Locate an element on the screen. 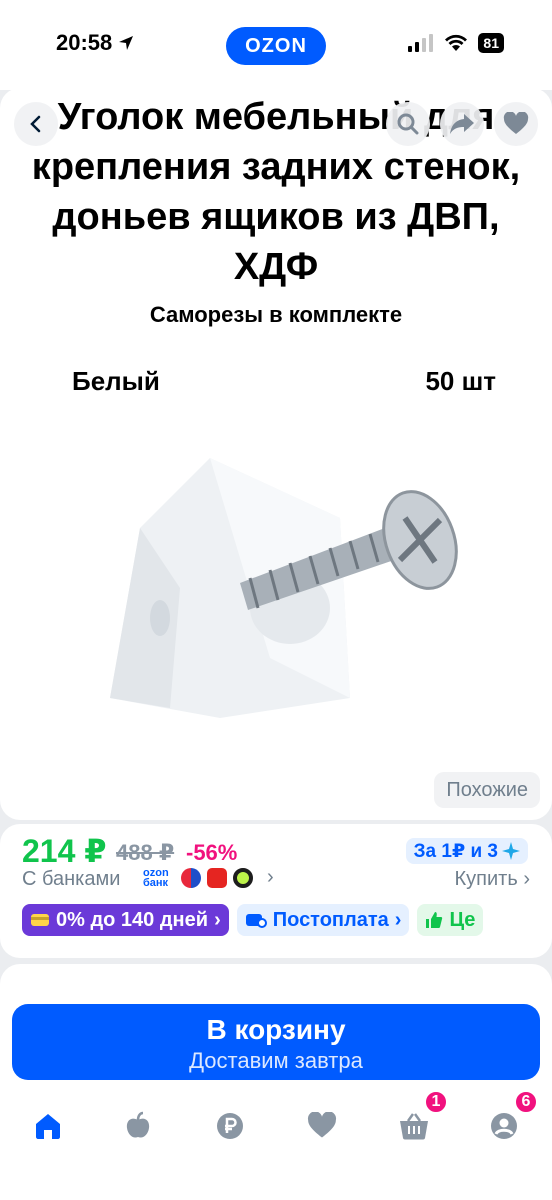  tab-finance is located at coordinates (230, 1126).